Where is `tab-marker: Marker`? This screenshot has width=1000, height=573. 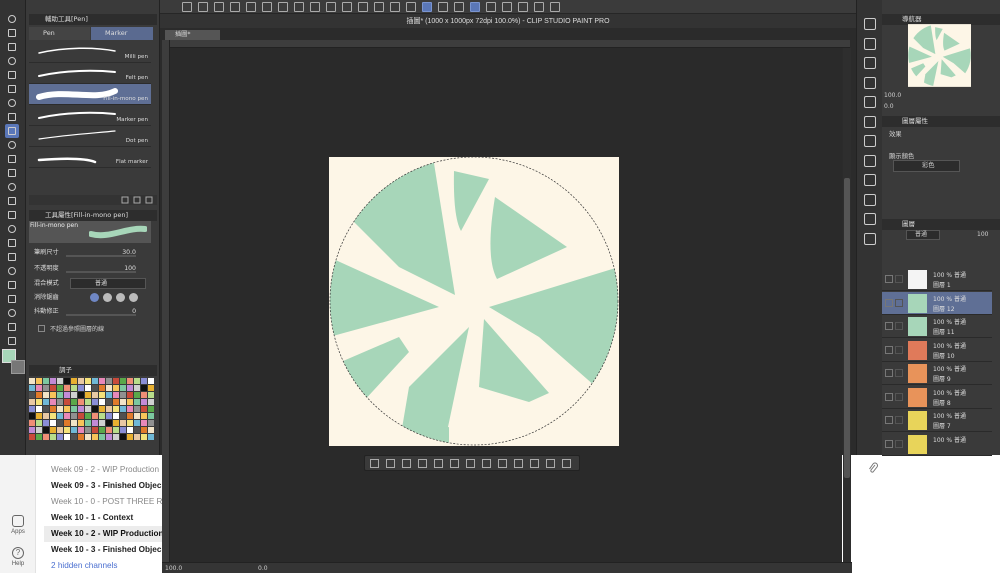
tab-marker: Marker is located at coordinates (122, 33).